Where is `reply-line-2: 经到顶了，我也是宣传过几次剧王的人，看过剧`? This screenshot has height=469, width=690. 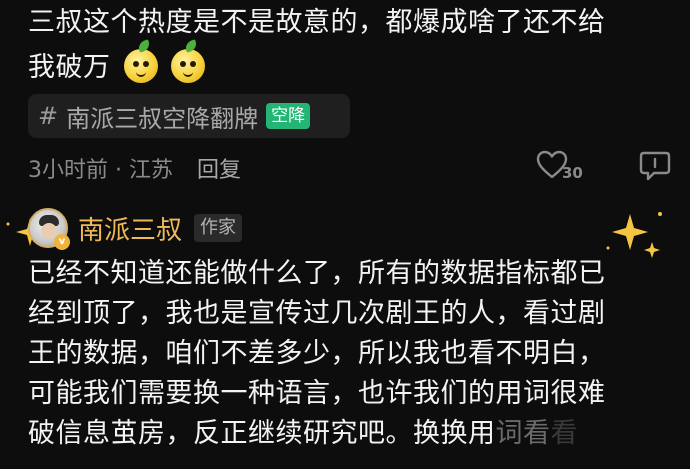 reply-line-2: 经到顶了，我也是宣传过几次剧王的人，看过剧 is located at coordinates (317, 313).